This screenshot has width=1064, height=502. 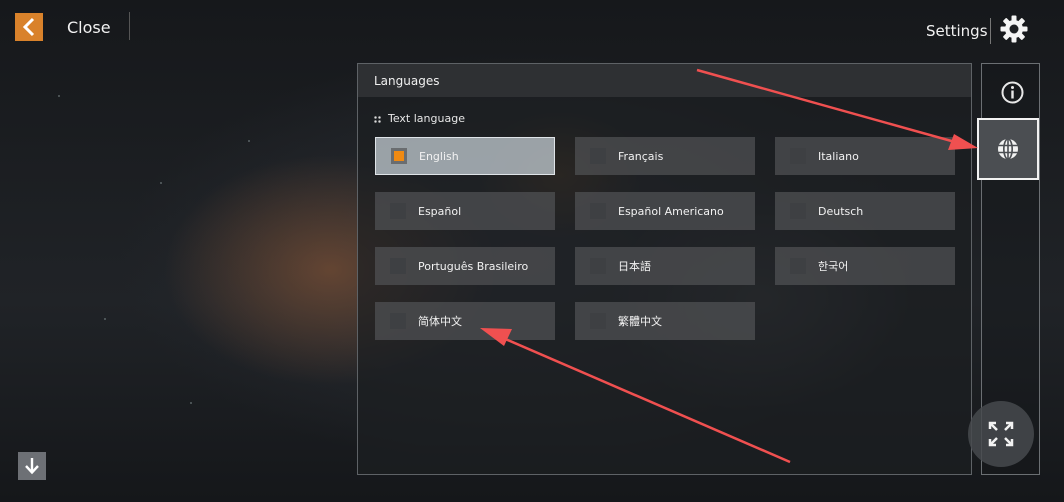 I want to click on checkbox-fill, so click(x=399, y=156).